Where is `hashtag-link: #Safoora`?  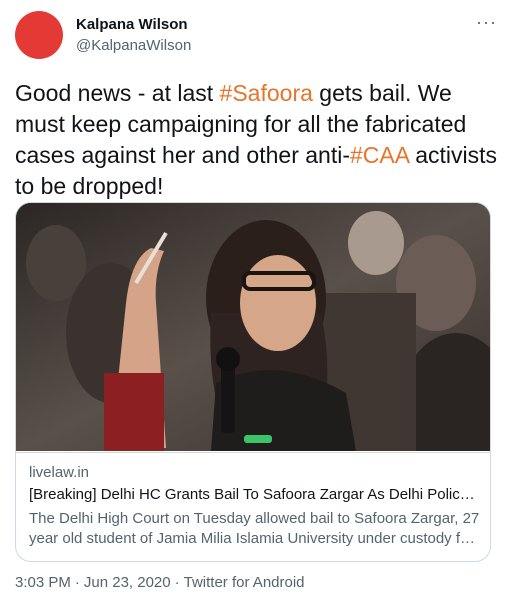 hashtag-link: #Safoora is located at coordinates (266, 93).